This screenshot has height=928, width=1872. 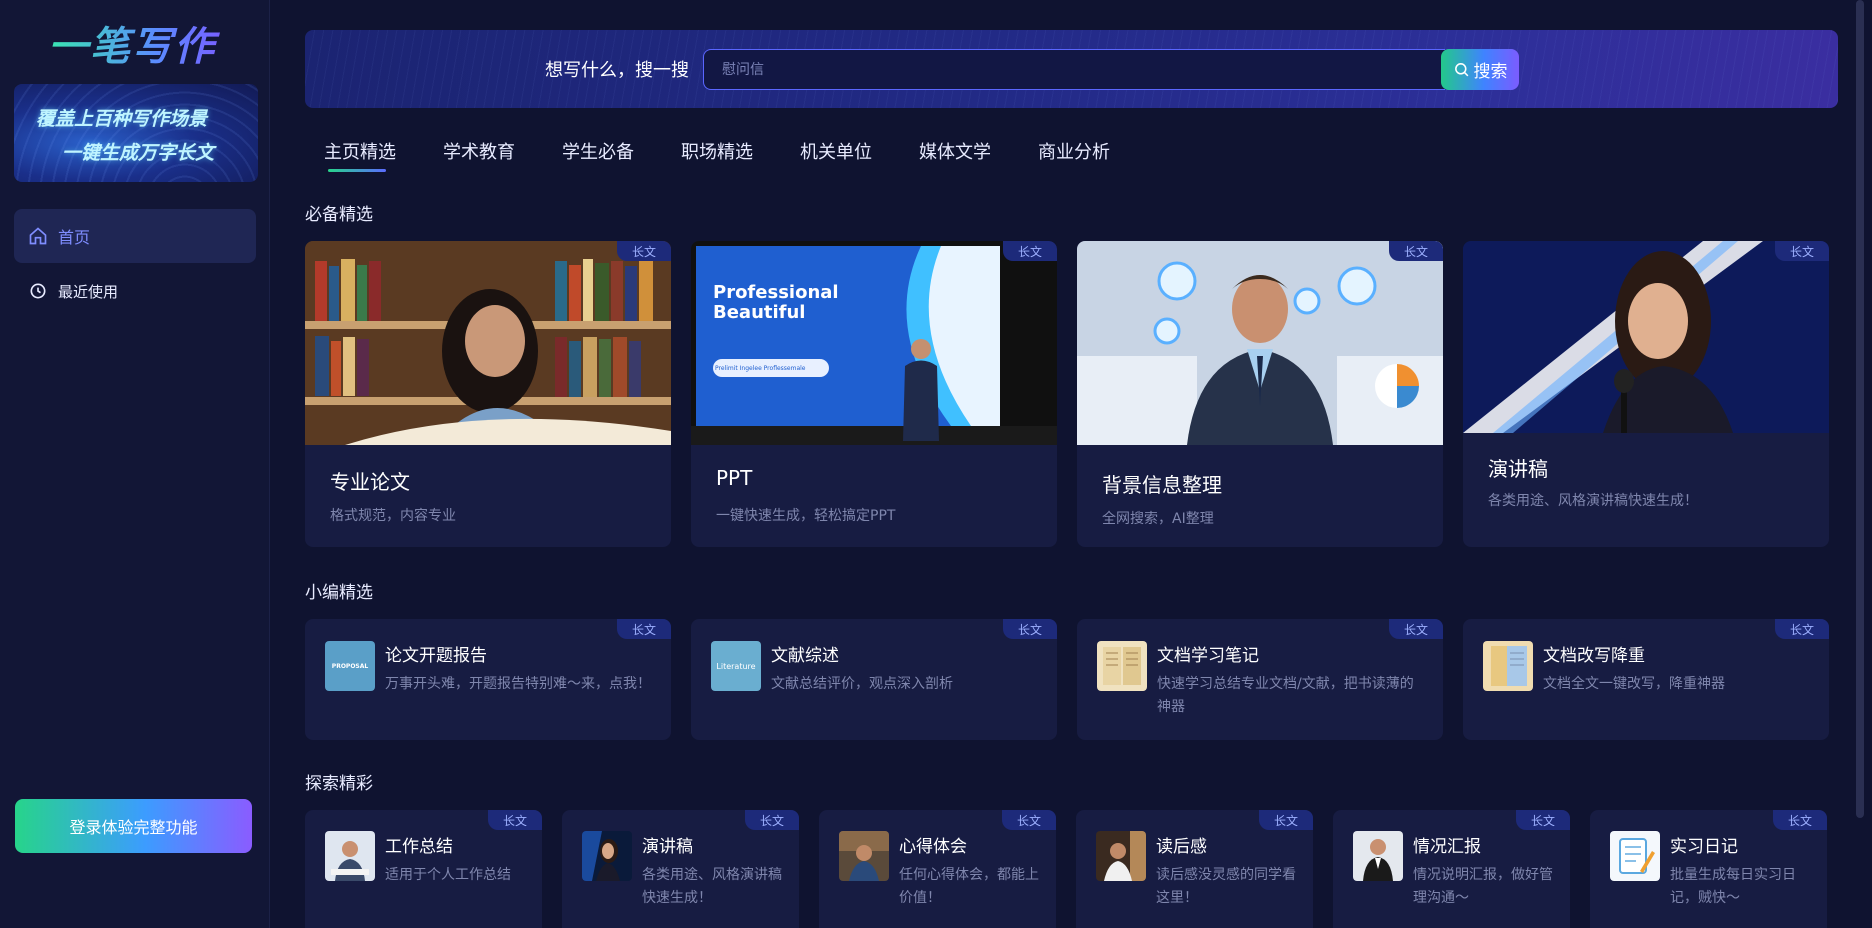 What do you see at coordinates (1121, 856) in the screenshot?
I see `book-review-thumbnail` at bounding box center [1121, 856].